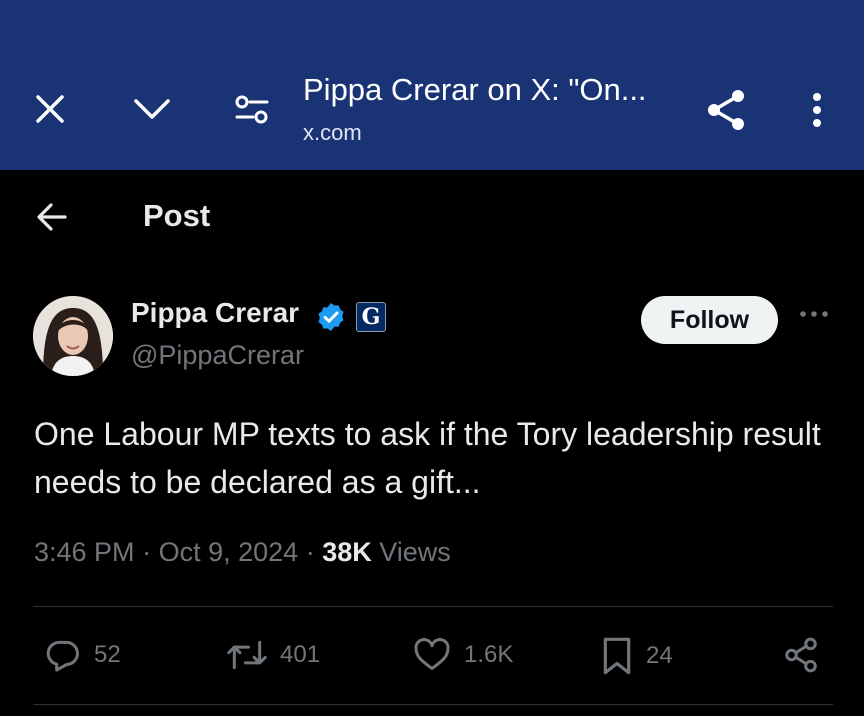 The image size is (864, 716). I want to click on bookmark-icon, so click(617, 656).